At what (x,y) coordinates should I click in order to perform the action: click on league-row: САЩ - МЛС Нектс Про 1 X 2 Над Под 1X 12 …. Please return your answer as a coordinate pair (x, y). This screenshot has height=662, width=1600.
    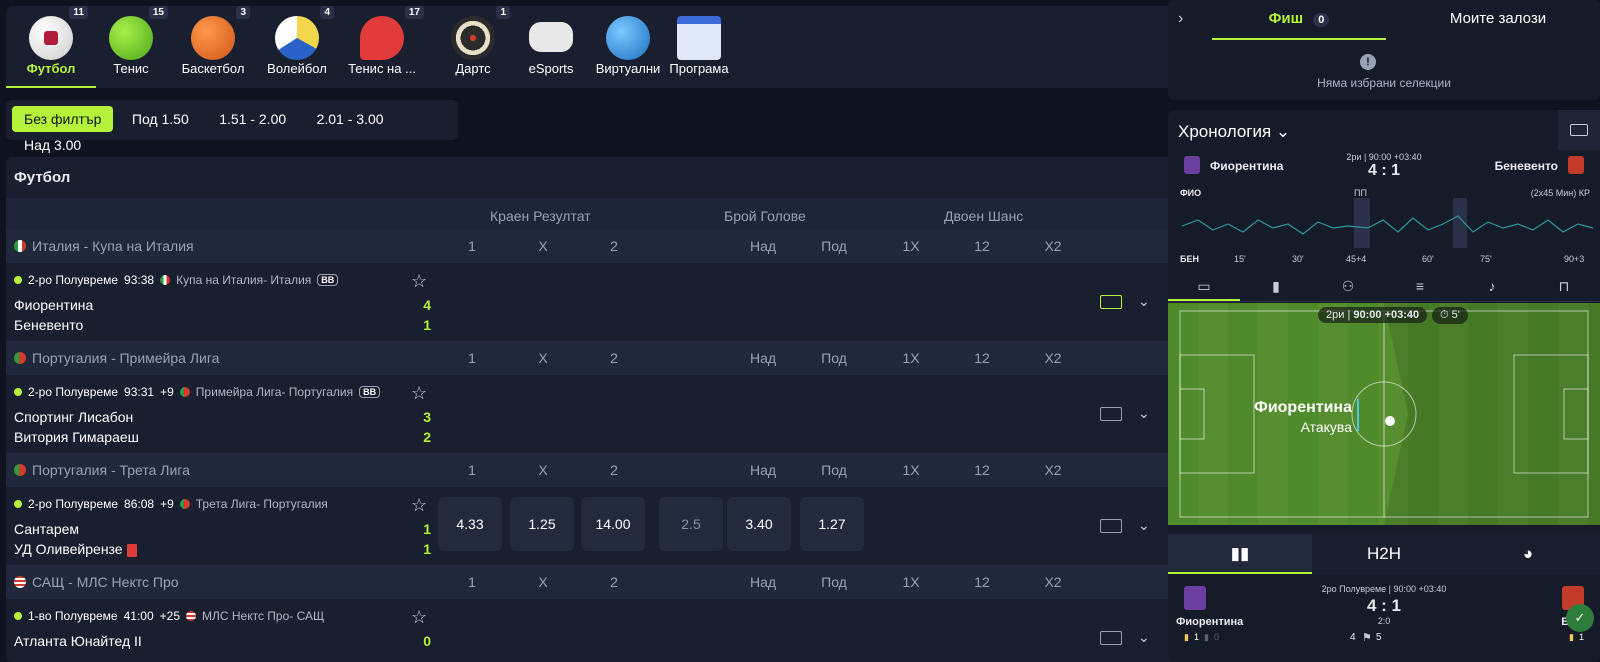
    Looking at the image, I should click on (596, 582).